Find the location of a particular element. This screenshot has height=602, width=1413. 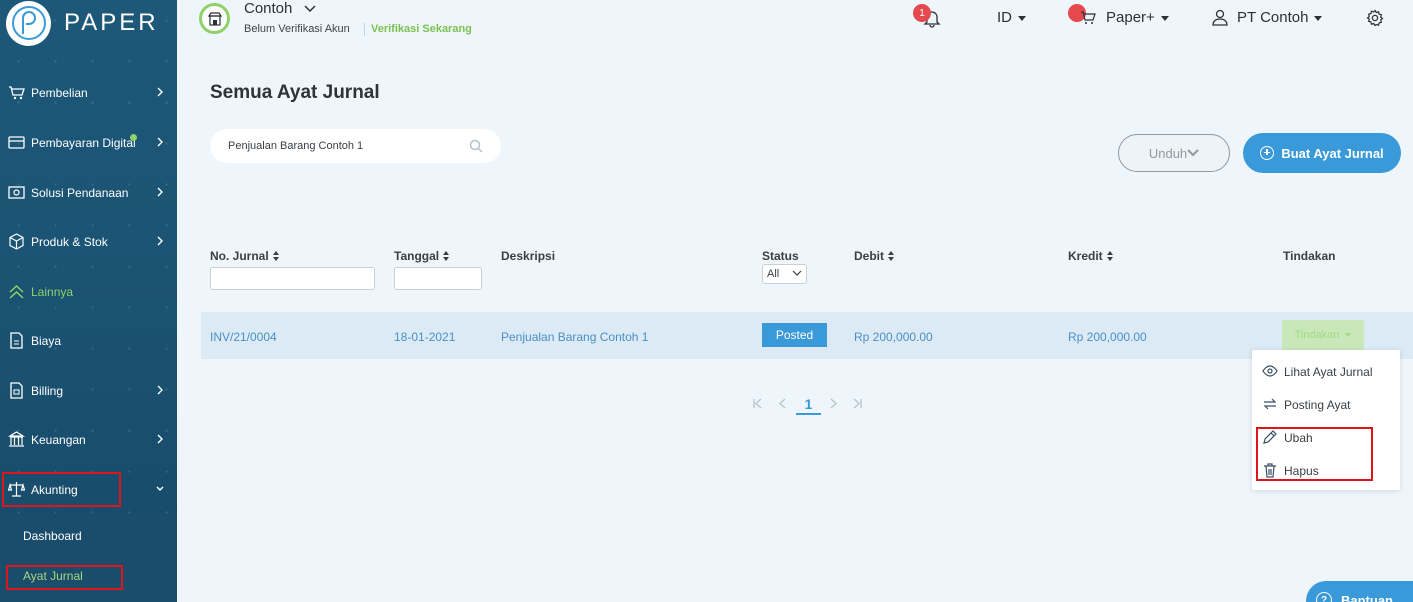

menu-item-posting-ayat: Posting Ayat is located at coordinates (1326, 404).